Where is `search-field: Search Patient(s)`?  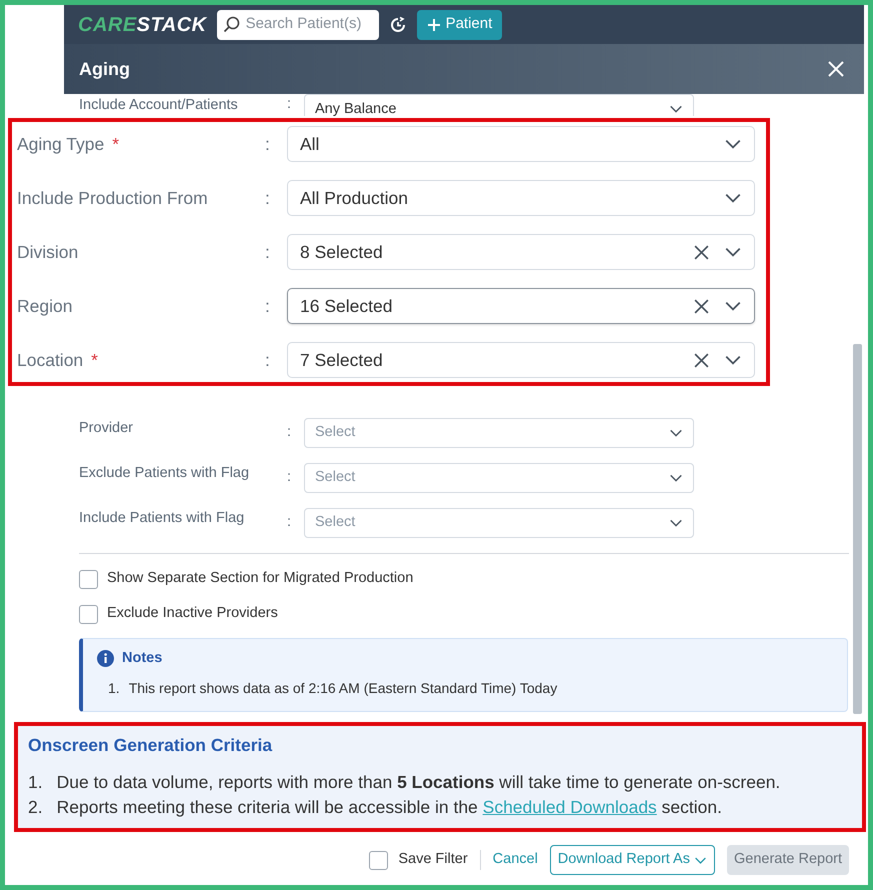 search-field: Search Patient(s) is located at coordinates (297, 25).